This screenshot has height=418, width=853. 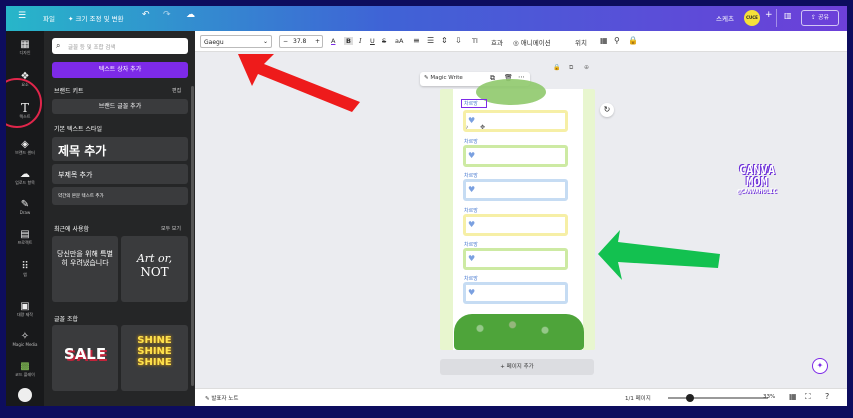 I want to click on see-all-link: 모두 보기, so click(x=171, y=228).